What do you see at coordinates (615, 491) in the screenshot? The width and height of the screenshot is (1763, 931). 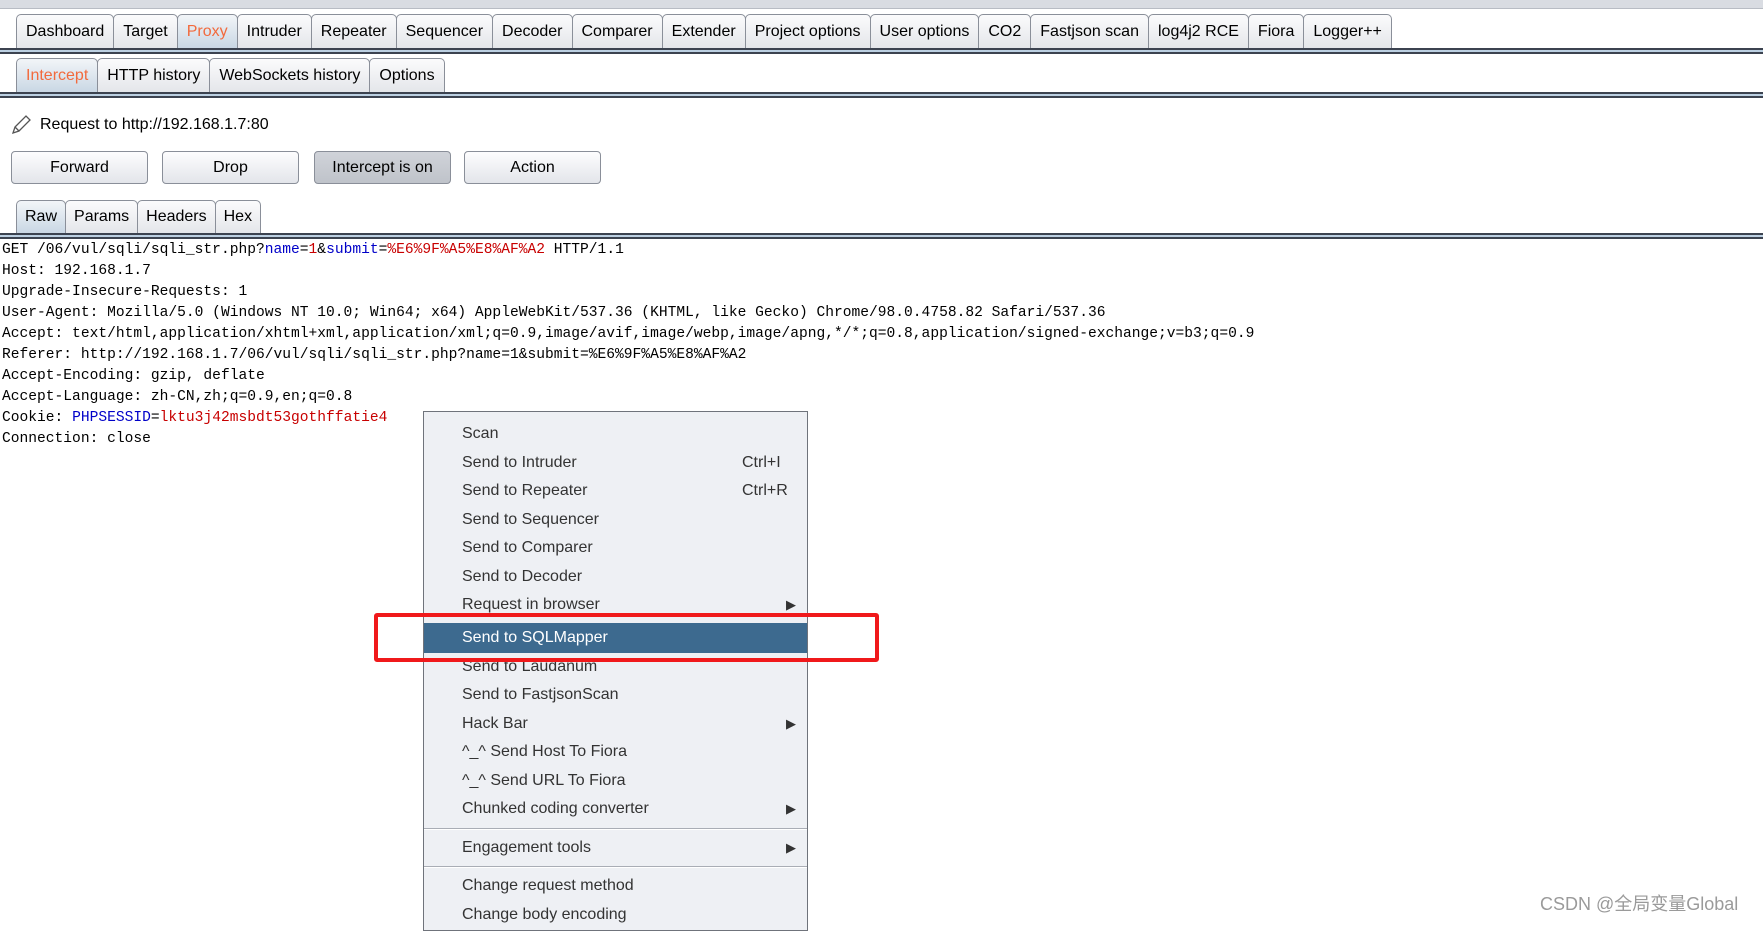 I see `menu-item-send-to-repeater: Send to Repeater Ctrl+R` at bounding box center [615, 491].